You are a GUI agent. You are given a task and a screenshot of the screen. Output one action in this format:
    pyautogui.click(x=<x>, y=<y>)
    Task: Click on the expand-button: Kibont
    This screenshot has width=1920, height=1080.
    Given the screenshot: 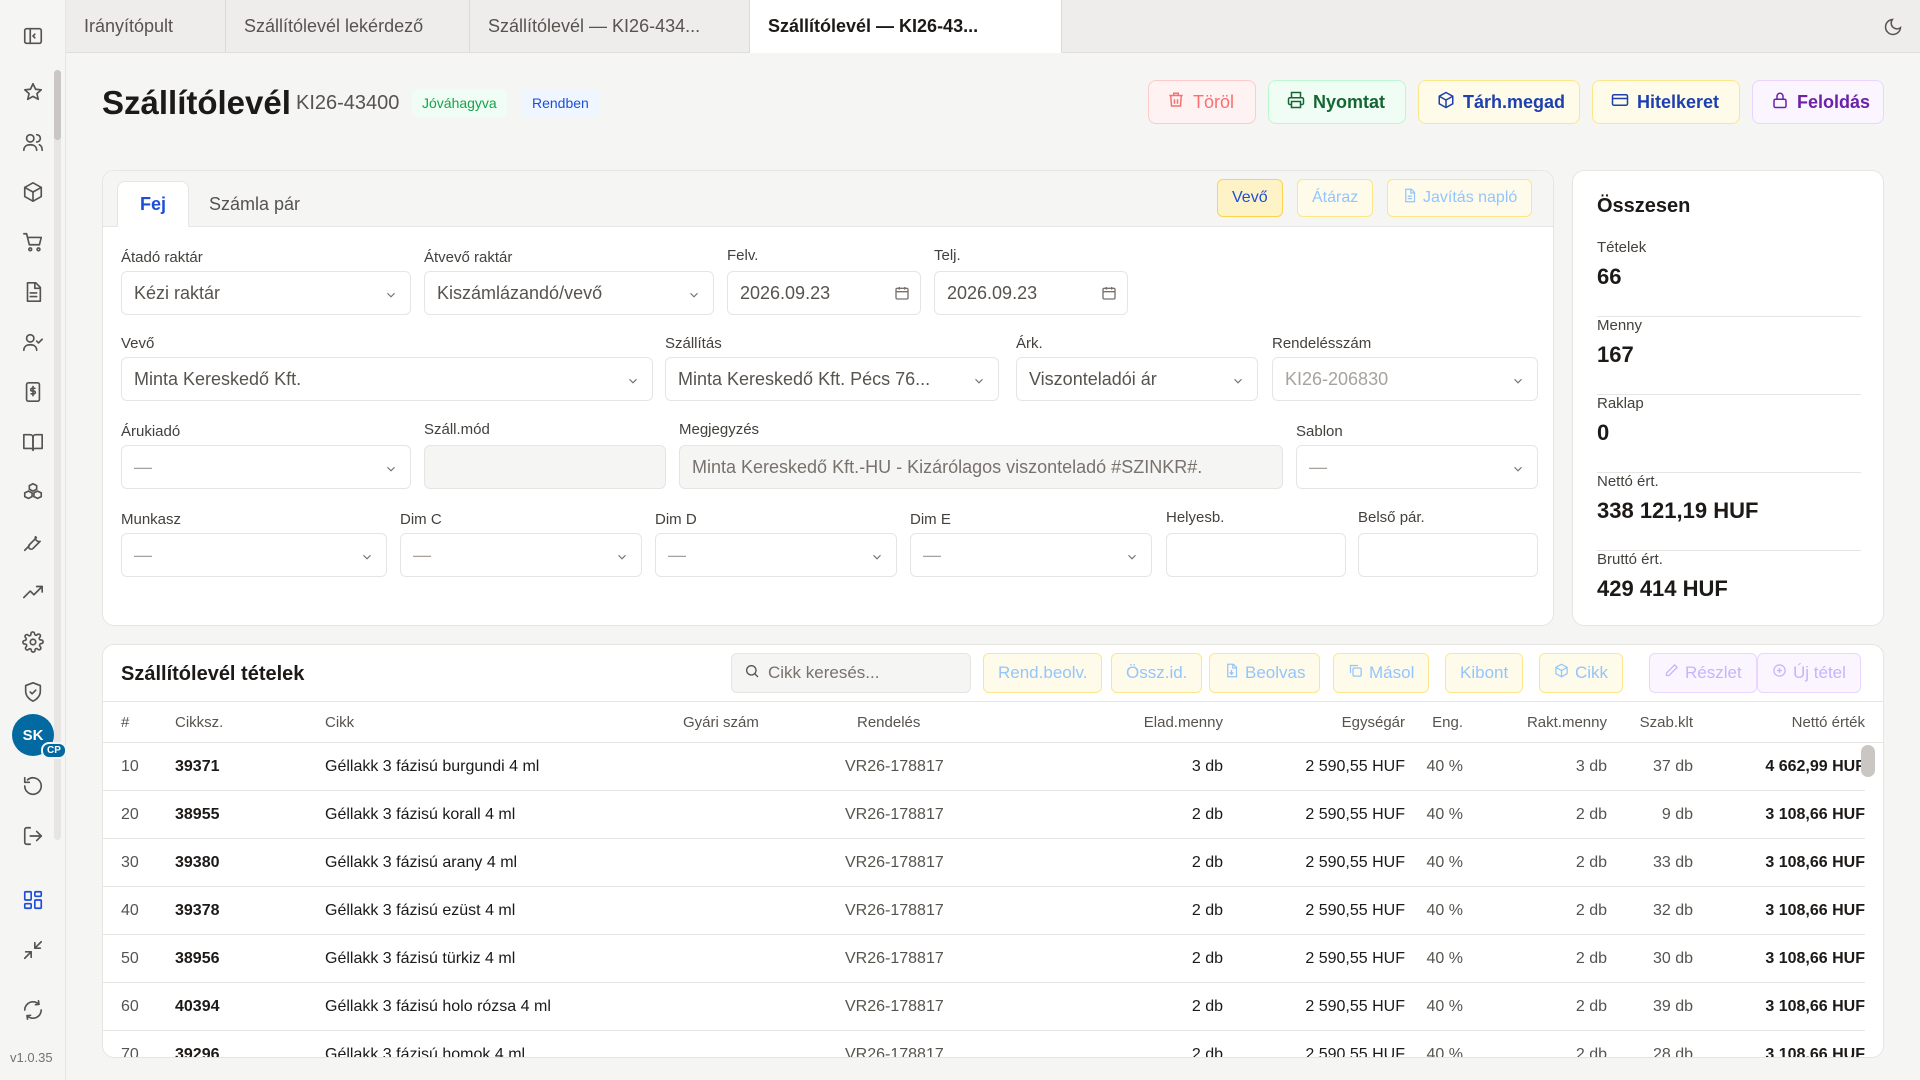 What is the action you would take?
    pyautogui.click(x=1484, y=673)
    